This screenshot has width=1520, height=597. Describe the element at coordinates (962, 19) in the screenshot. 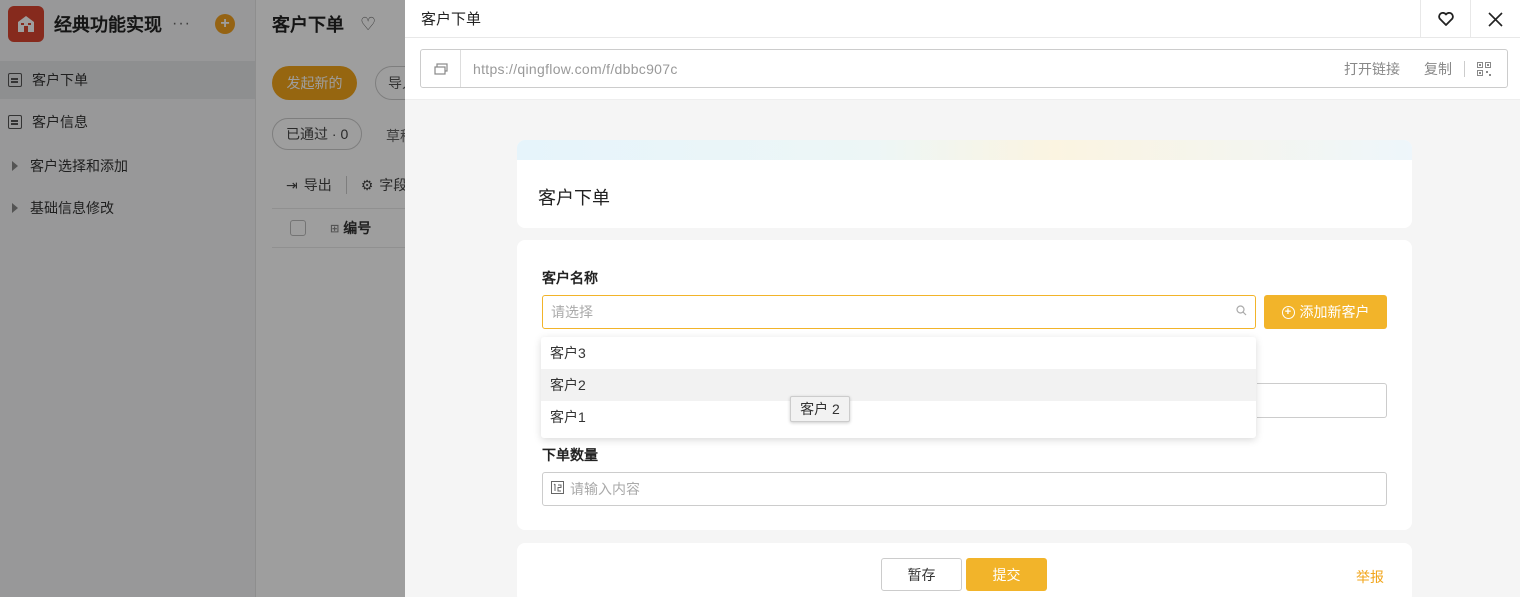

I see `drawer-header: 客户下单` at that location.